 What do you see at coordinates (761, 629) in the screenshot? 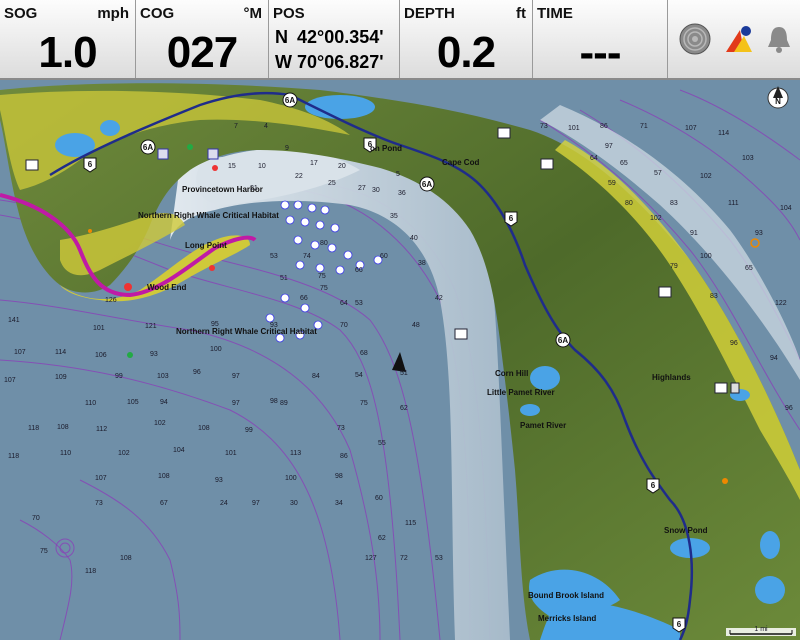
I see `scale-label: 1 mi` at bounding box center [761, 629].